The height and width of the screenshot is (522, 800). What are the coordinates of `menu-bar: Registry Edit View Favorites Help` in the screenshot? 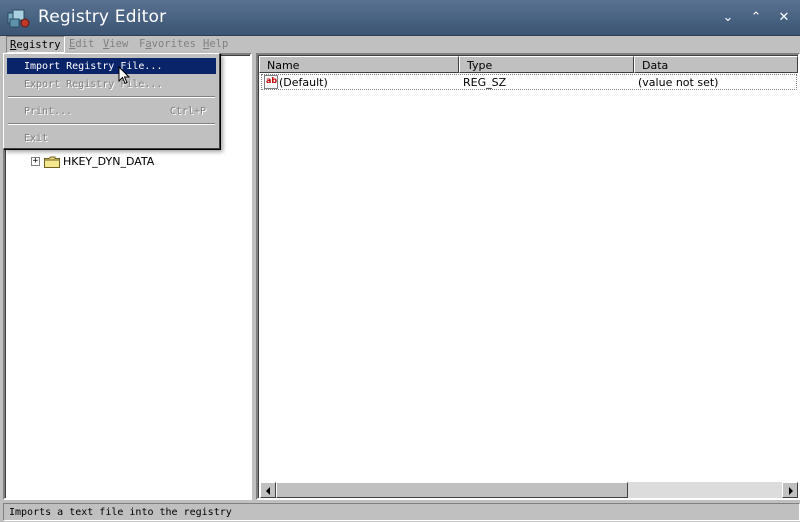 It's located at (400, 44).